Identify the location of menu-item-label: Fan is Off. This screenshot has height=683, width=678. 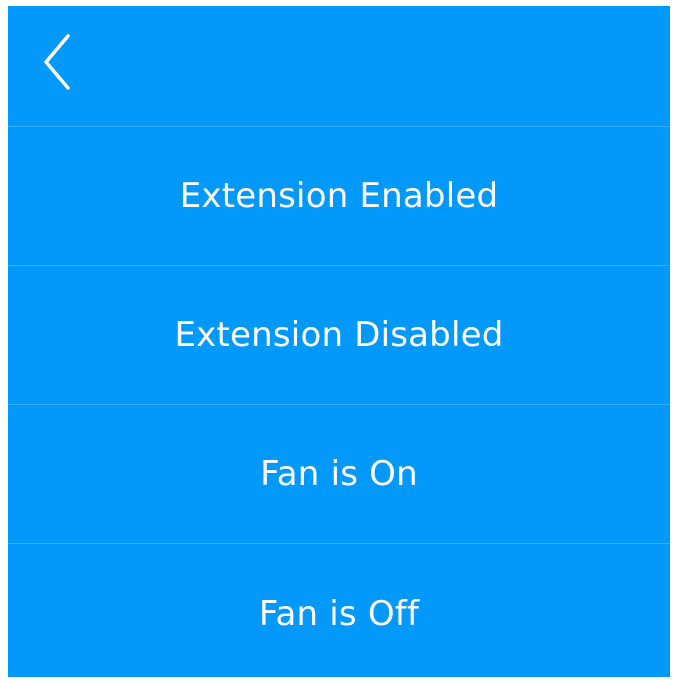
(339, 613).